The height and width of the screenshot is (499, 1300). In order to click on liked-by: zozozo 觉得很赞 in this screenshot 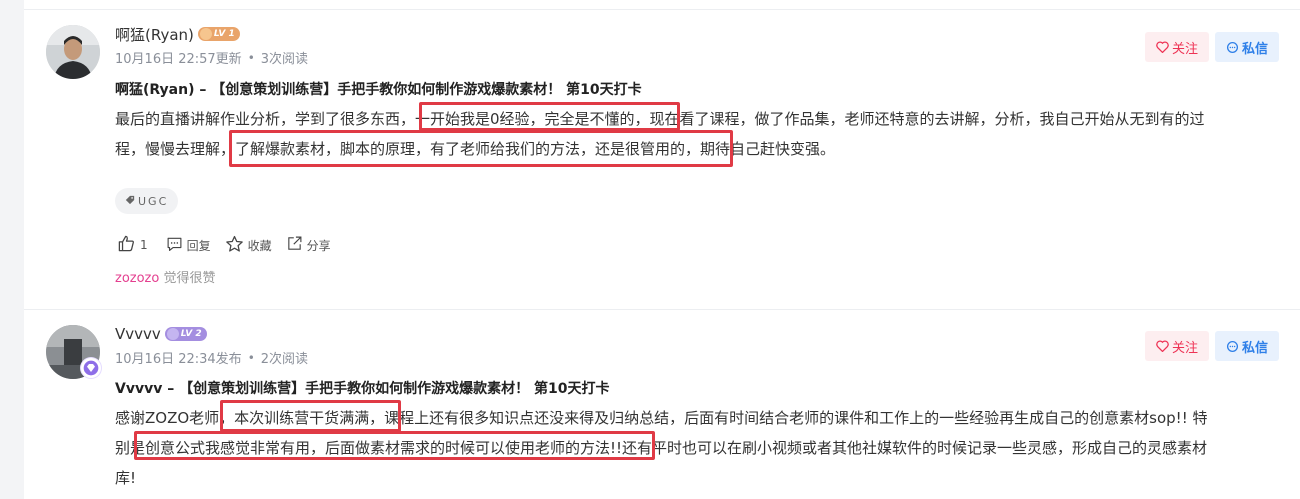, I will do `click(165, 276)`.